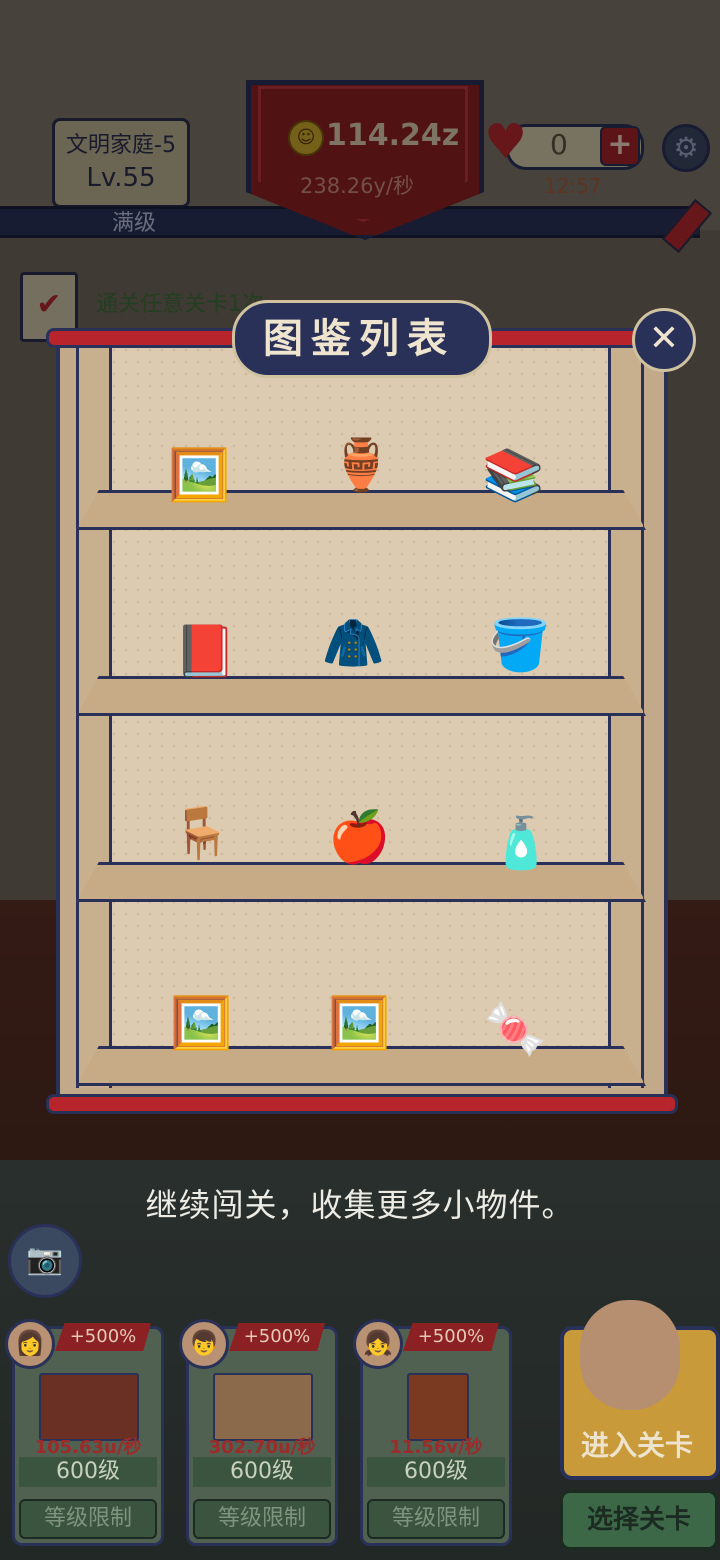 The width and height of the screenshot is (720, 1560). What do you see at coordinates (359, 837) in the screenshot?
I see `shelf-item-fruit-bowl: 🍎` at bounding box center [359, 837].